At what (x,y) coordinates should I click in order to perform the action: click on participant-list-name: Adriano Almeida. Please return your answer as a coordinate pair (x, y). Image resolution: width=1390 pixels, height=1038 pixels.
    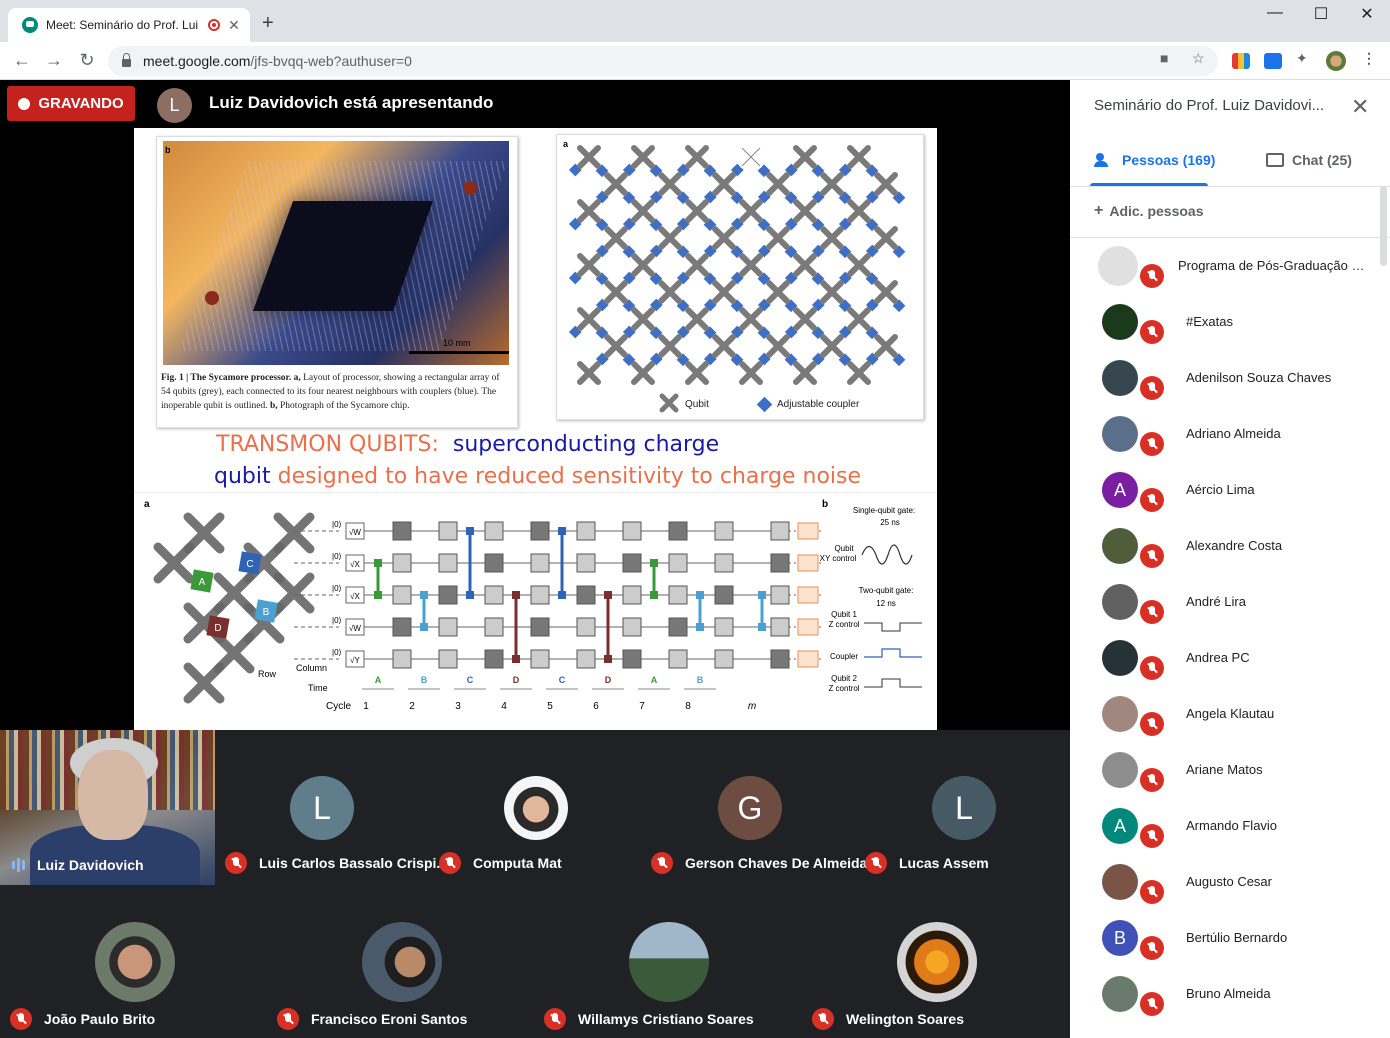
    Looking at the image, I should click on (1233, 433).